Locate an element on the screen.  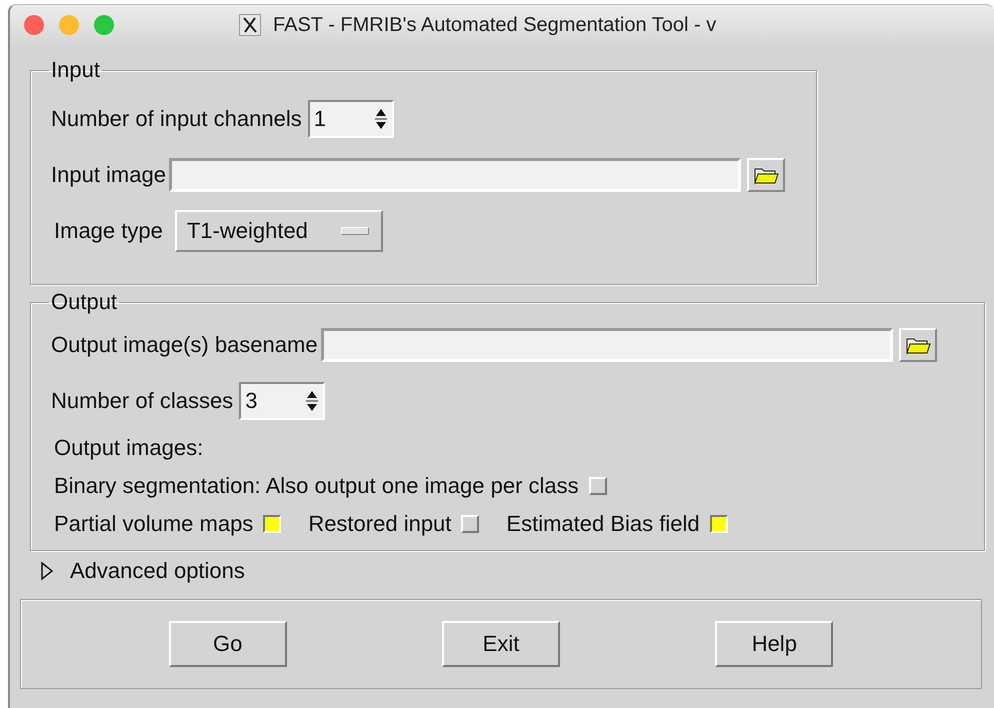
field-label: Number of classes is located at coordinates (142, 401).